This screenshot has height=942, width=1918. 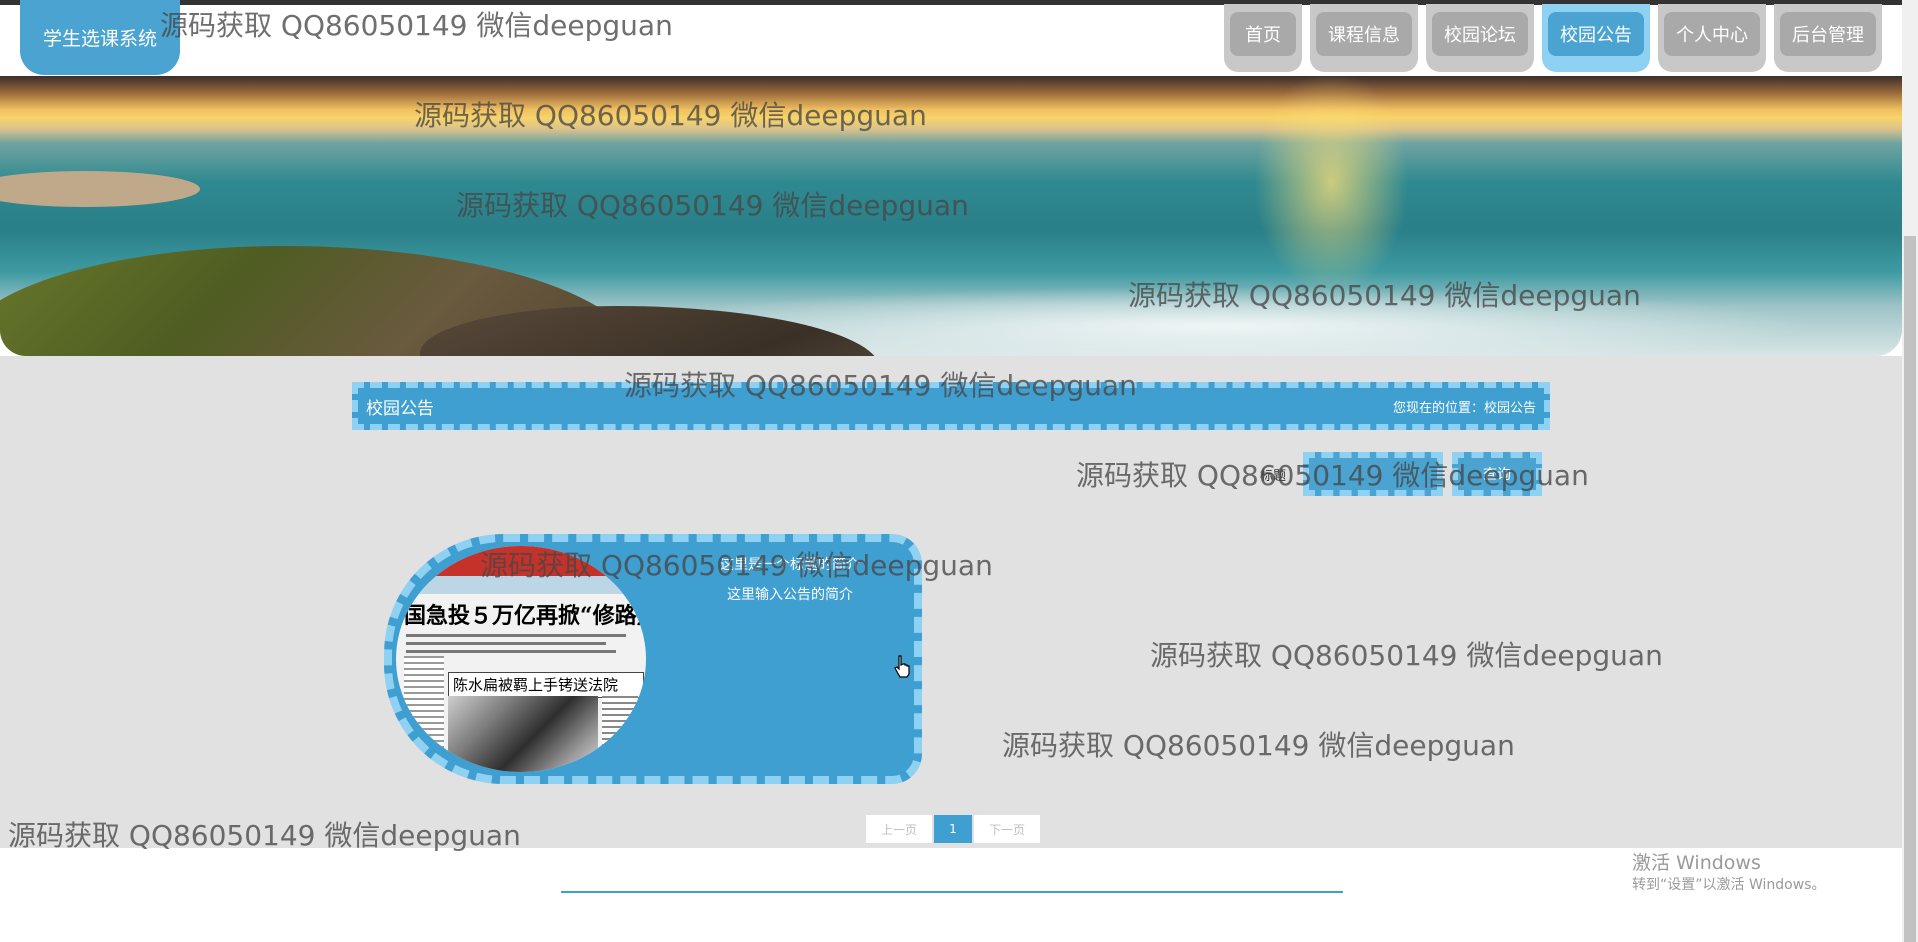 I want to click on nav-courses: 课程信息, so click(x=1364, y=38).